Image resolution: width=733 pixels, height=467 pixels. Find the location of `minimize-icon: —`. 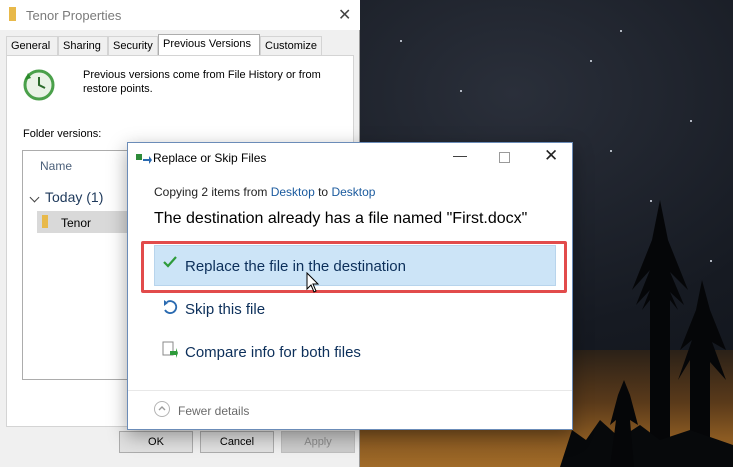

minimize-icon: — is located at coordinates (460, 155).